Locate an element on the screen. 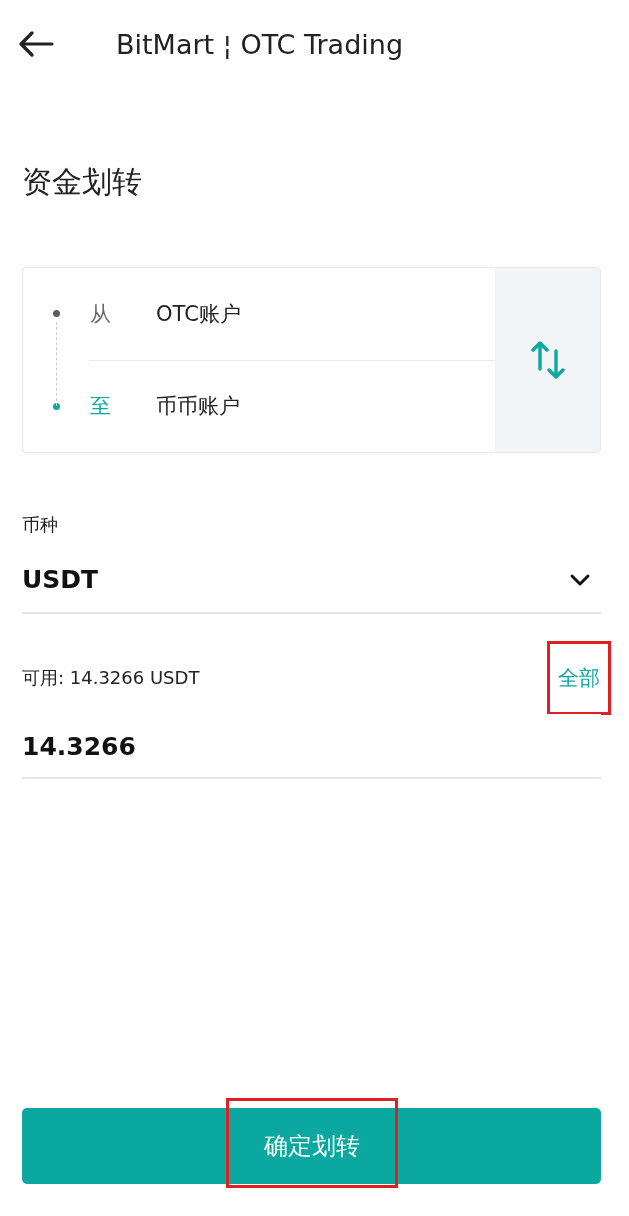  available-balance: 可用: 14.3266 USDT is located at coordinates (111, 678).